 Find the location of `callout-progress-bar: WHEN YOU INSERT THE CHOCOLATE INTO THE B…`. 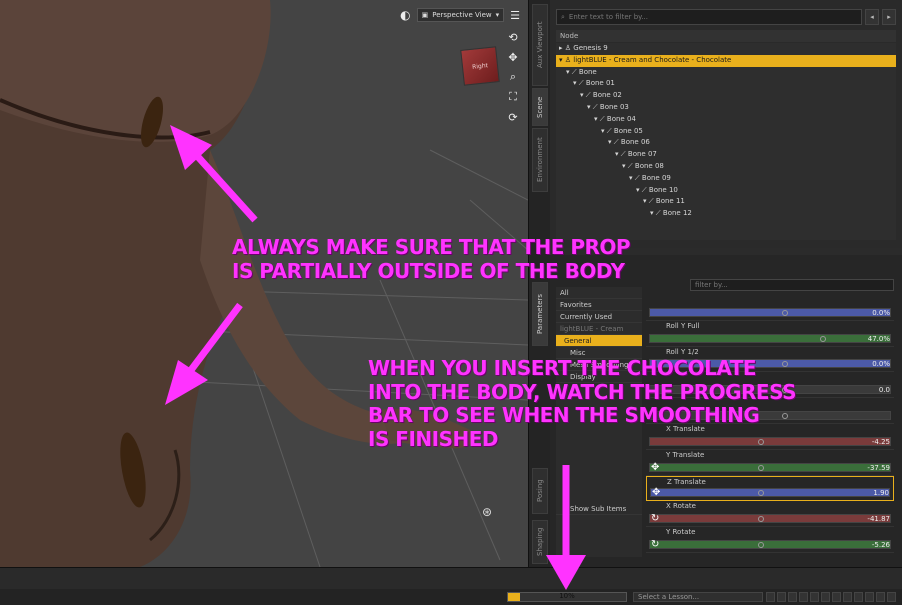

callout-progress-bar: WHEN YOU INSERT THE CHOCOLATE INTO THE B… is located at coordinates (582, 403).